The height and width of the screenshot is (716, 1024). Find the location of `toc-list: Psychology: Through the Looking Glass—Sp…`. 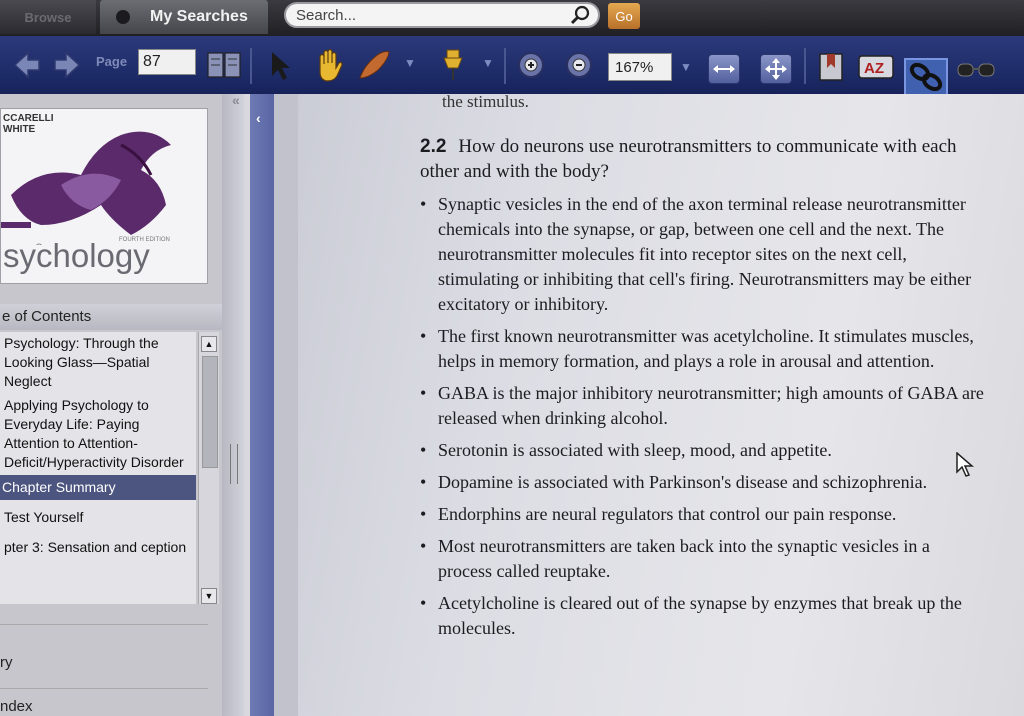

toc-list: Psychology: Through the Looking Glass—Sp… is located at coordinates (98, 468).